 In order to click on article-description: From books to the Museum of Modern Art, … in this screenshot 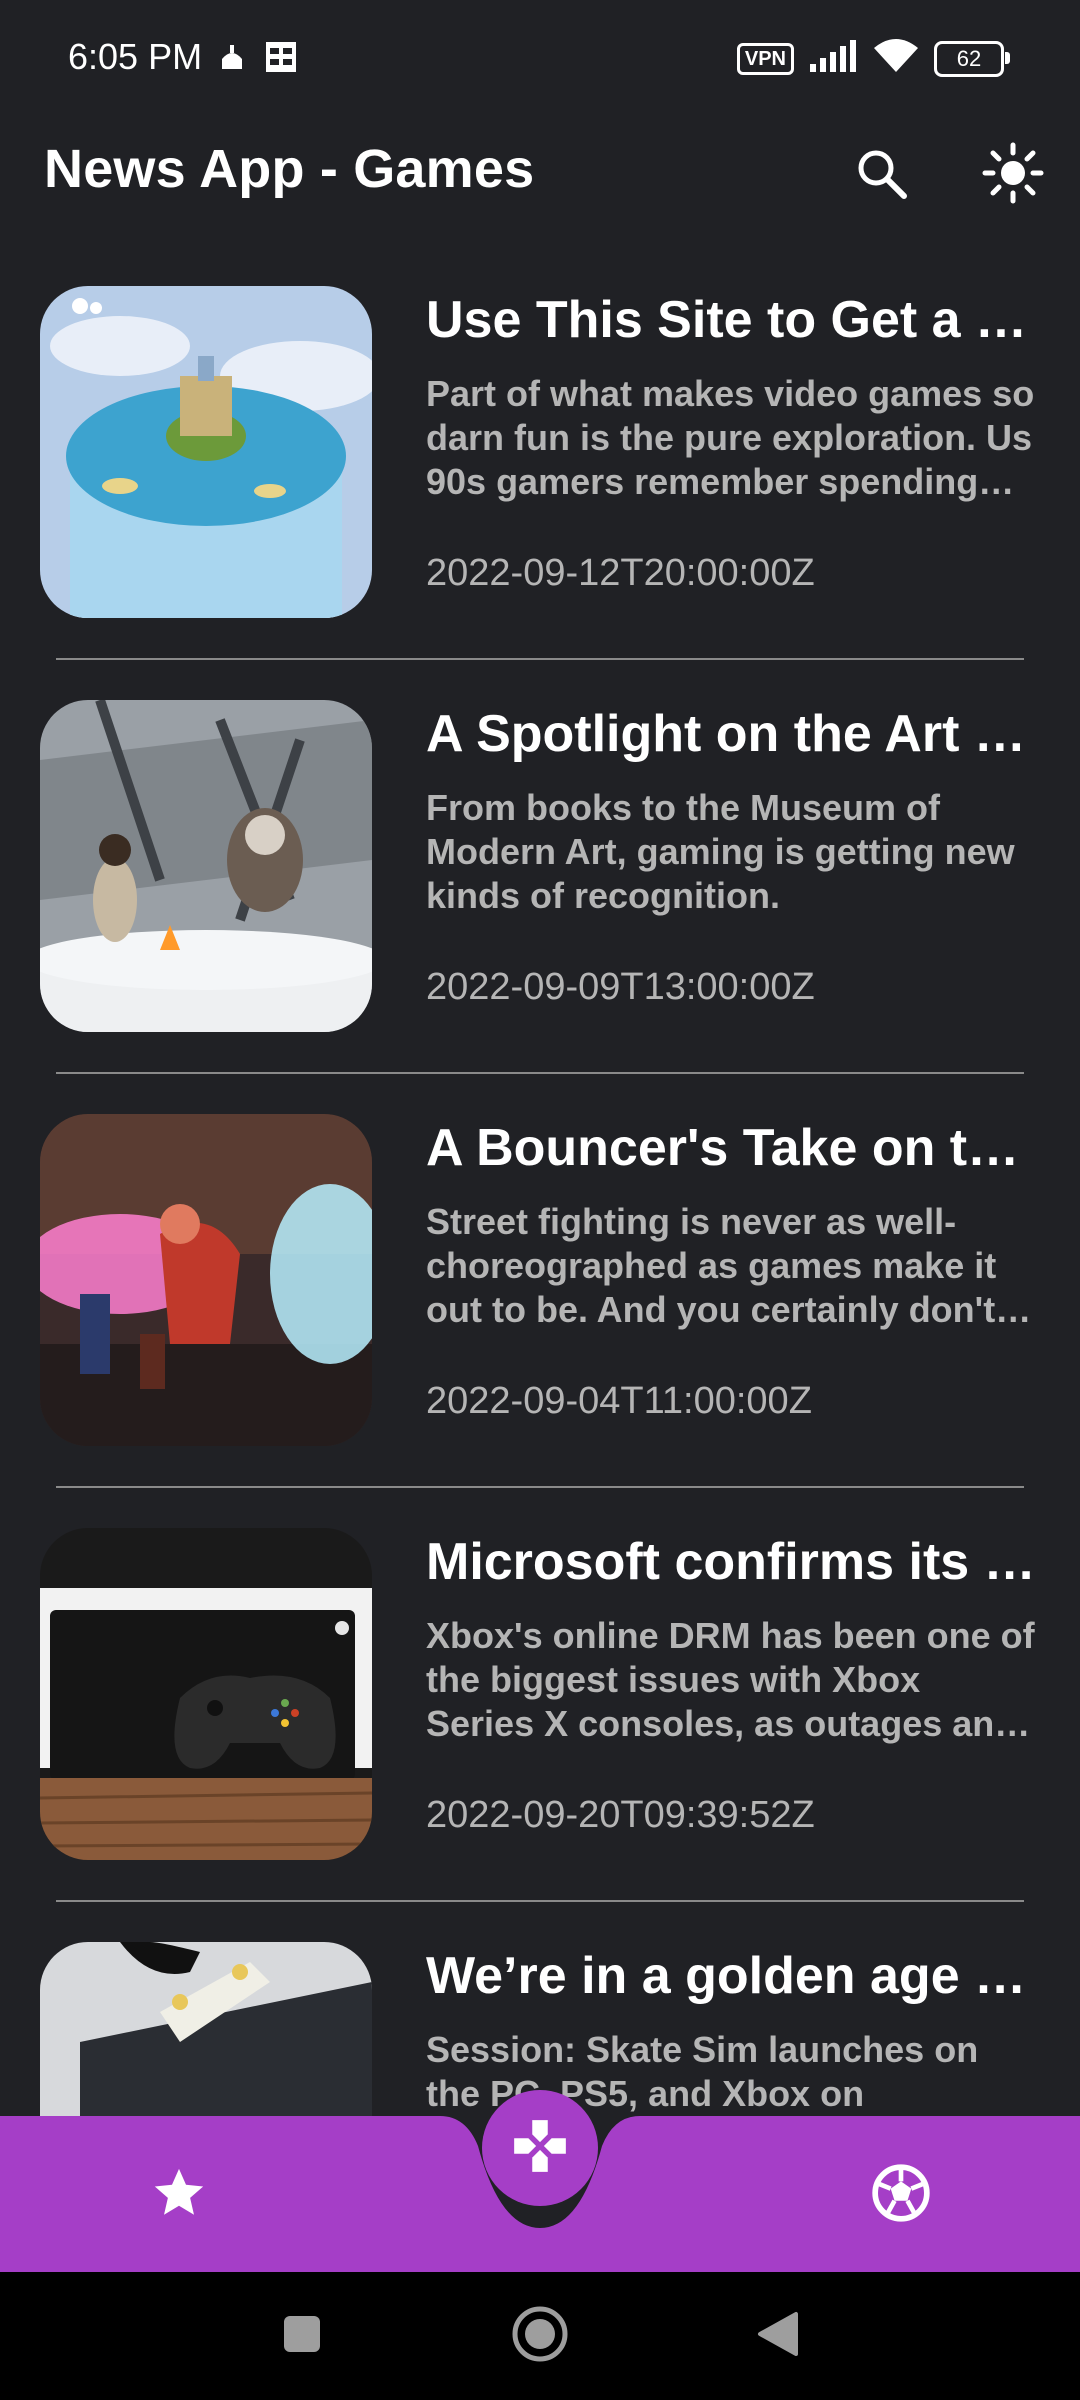, I will do `click(720, 851)`.